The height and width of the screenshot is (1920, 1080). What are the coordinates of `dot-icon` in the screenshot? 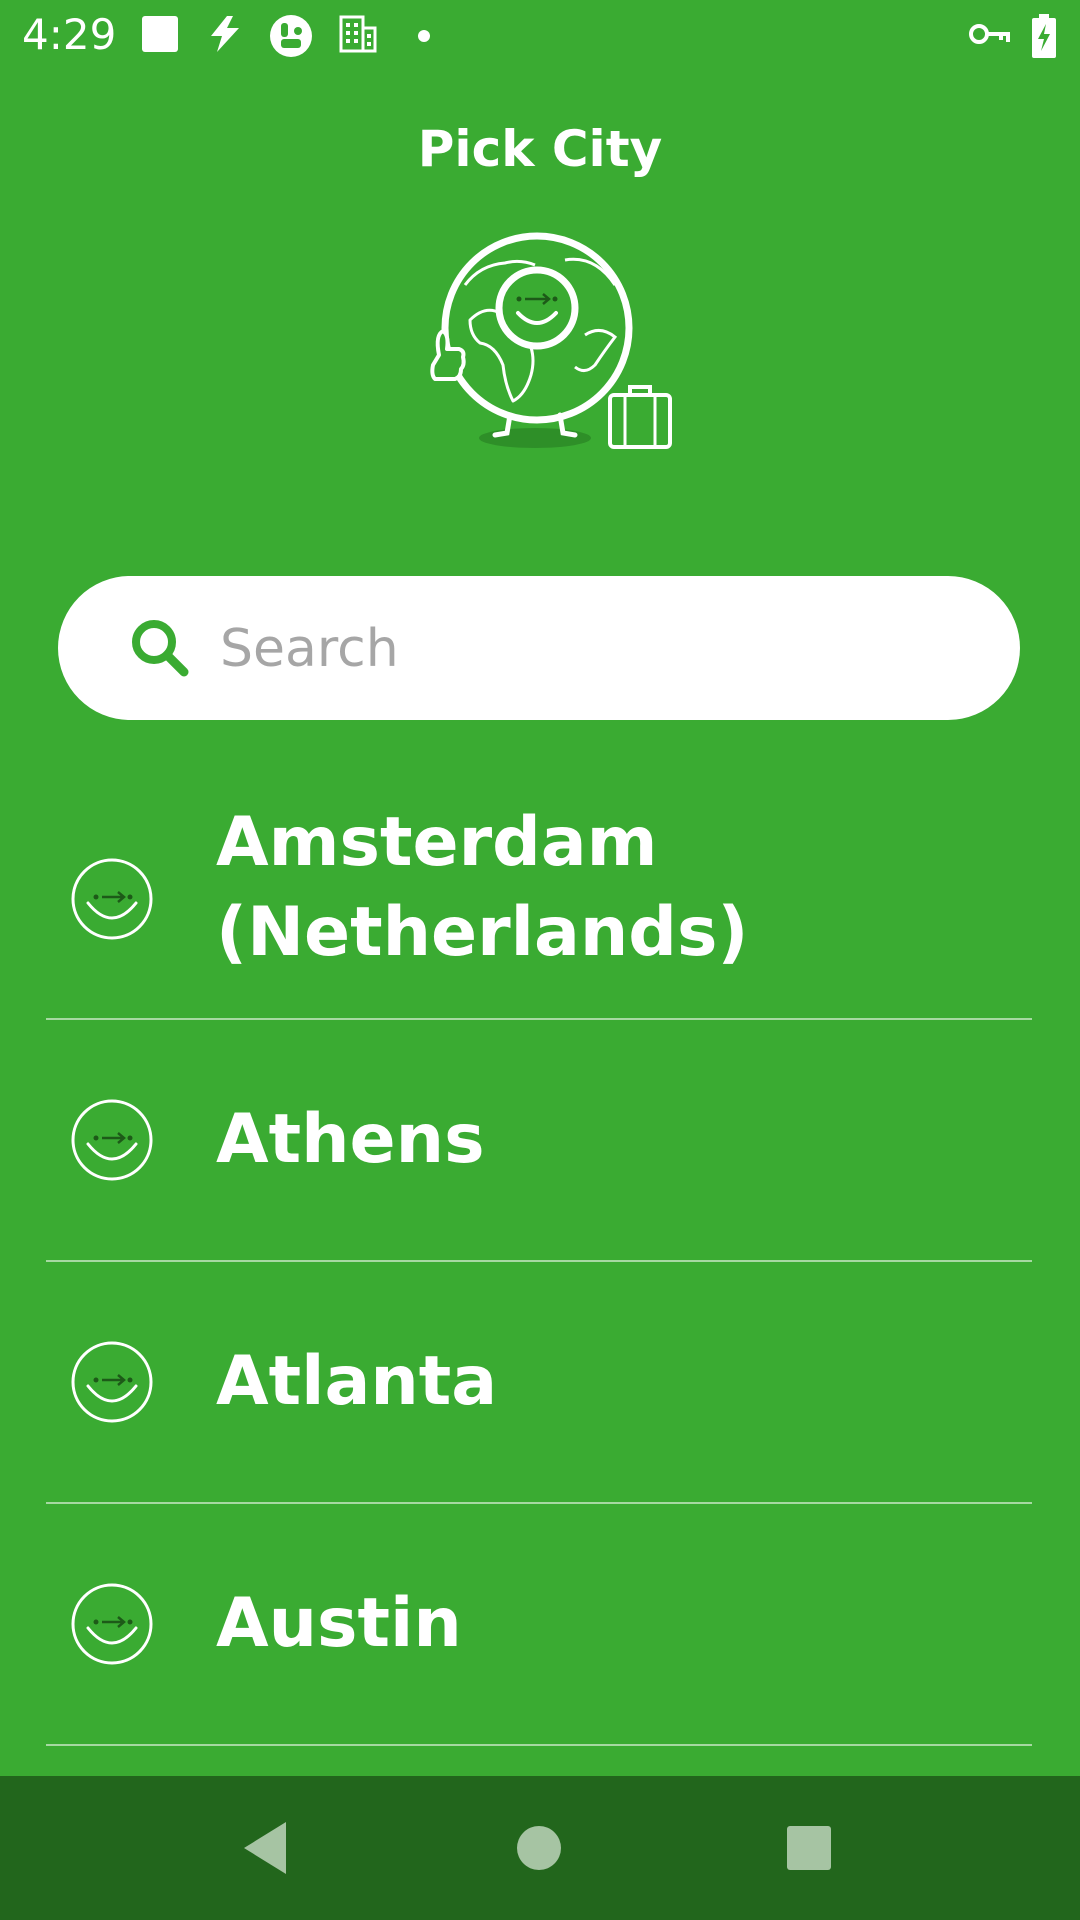 It's located at (424, 36).